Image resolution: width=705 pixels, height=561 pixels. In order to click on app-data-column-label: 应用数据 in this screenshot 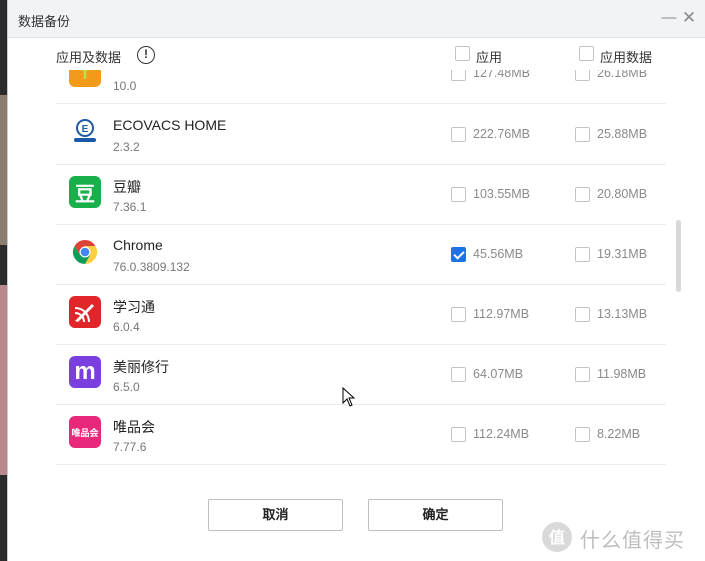, I will do `click(626, 57)`.